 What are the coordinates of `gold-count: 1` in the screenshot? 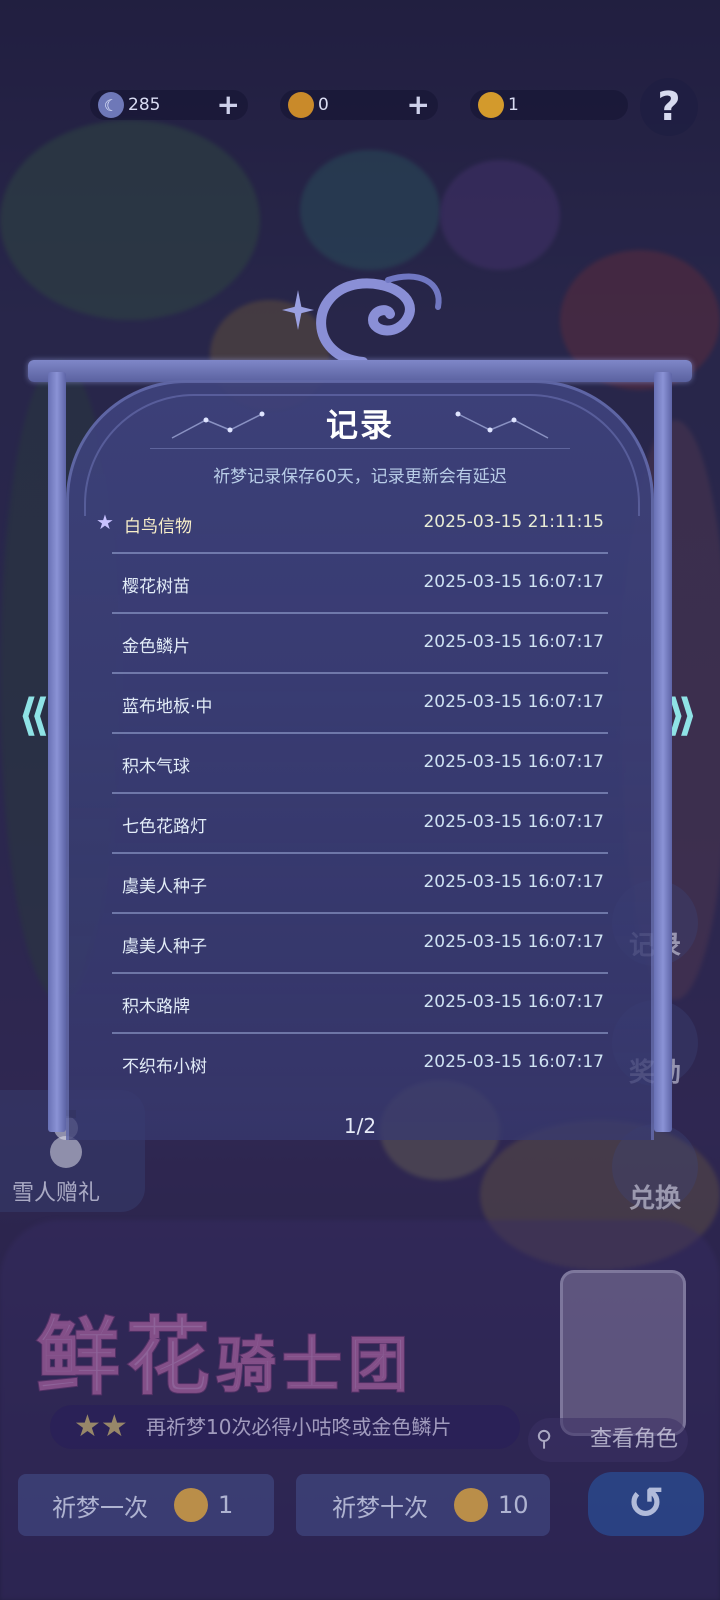 It's located at (513, 105).